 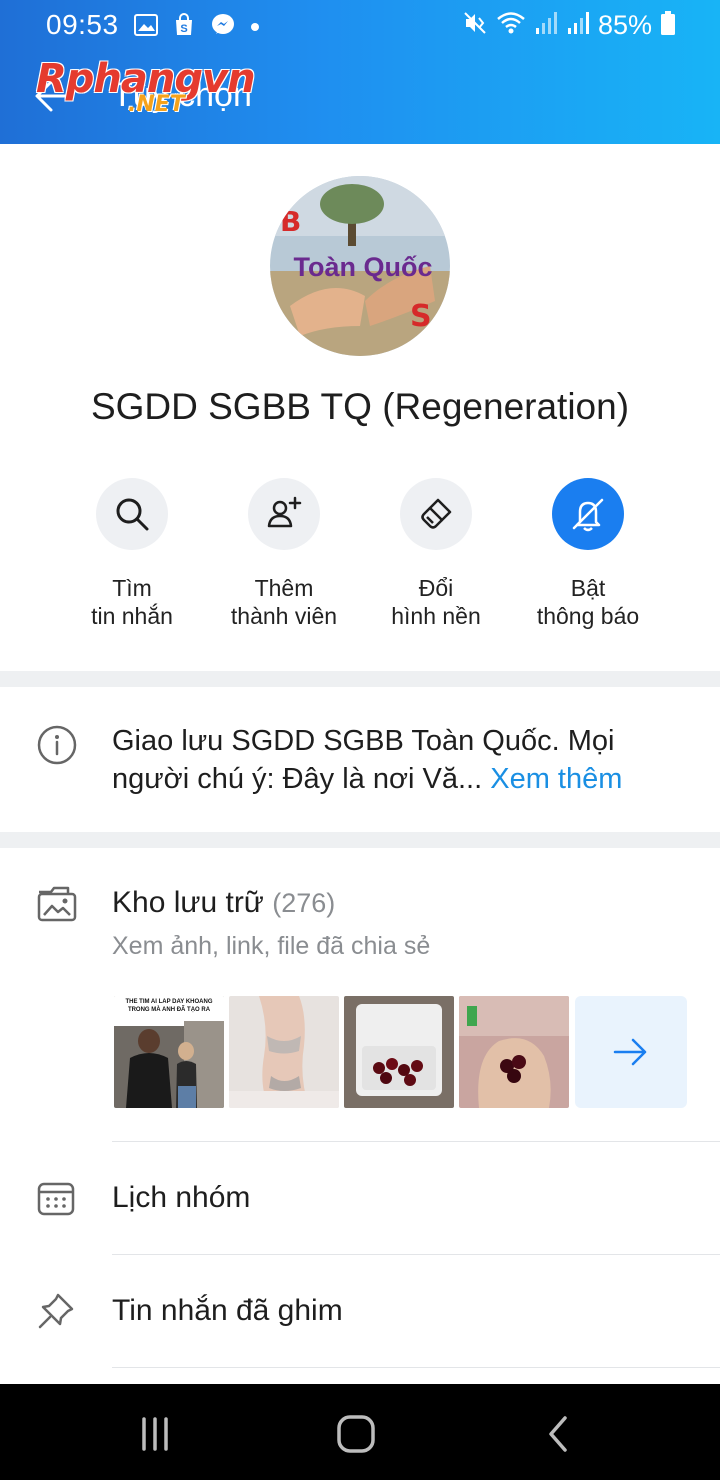 What do you see at coordinates (56, 1200) in the screenshot?
I see `calendar-icon` at bounding box center [56, 1200].